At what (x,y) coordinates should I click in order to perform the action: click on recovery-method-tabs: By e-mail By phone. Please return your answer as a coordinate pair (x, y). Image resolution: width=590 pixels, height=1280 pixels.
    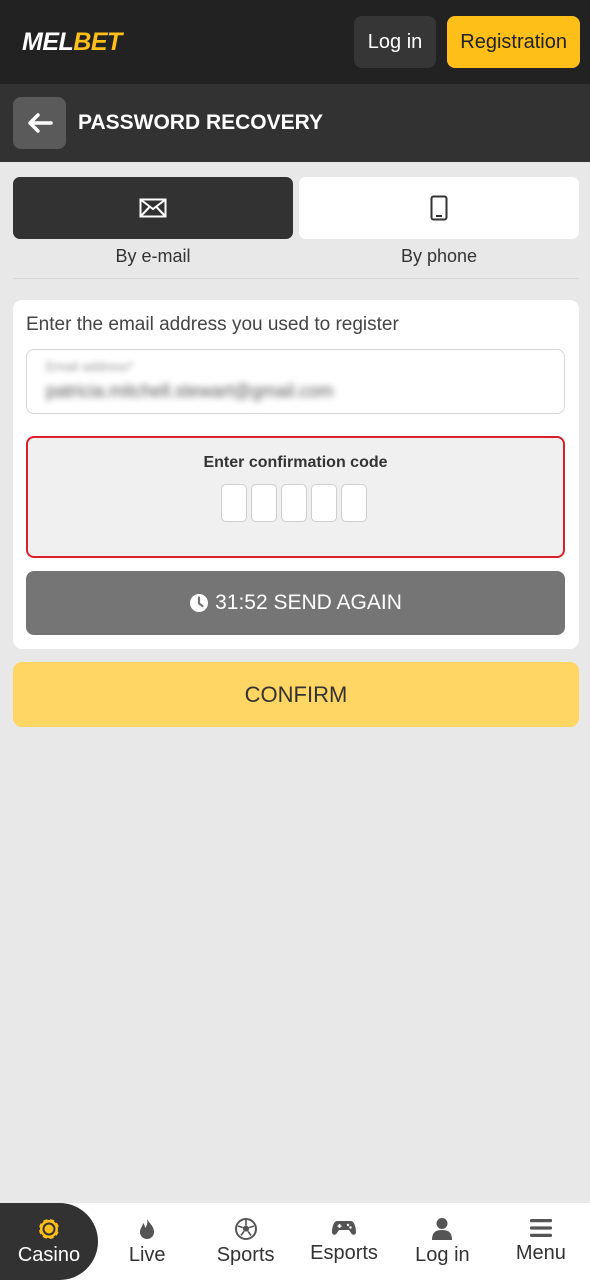
    Looking at the image, I should click on (296, 222).